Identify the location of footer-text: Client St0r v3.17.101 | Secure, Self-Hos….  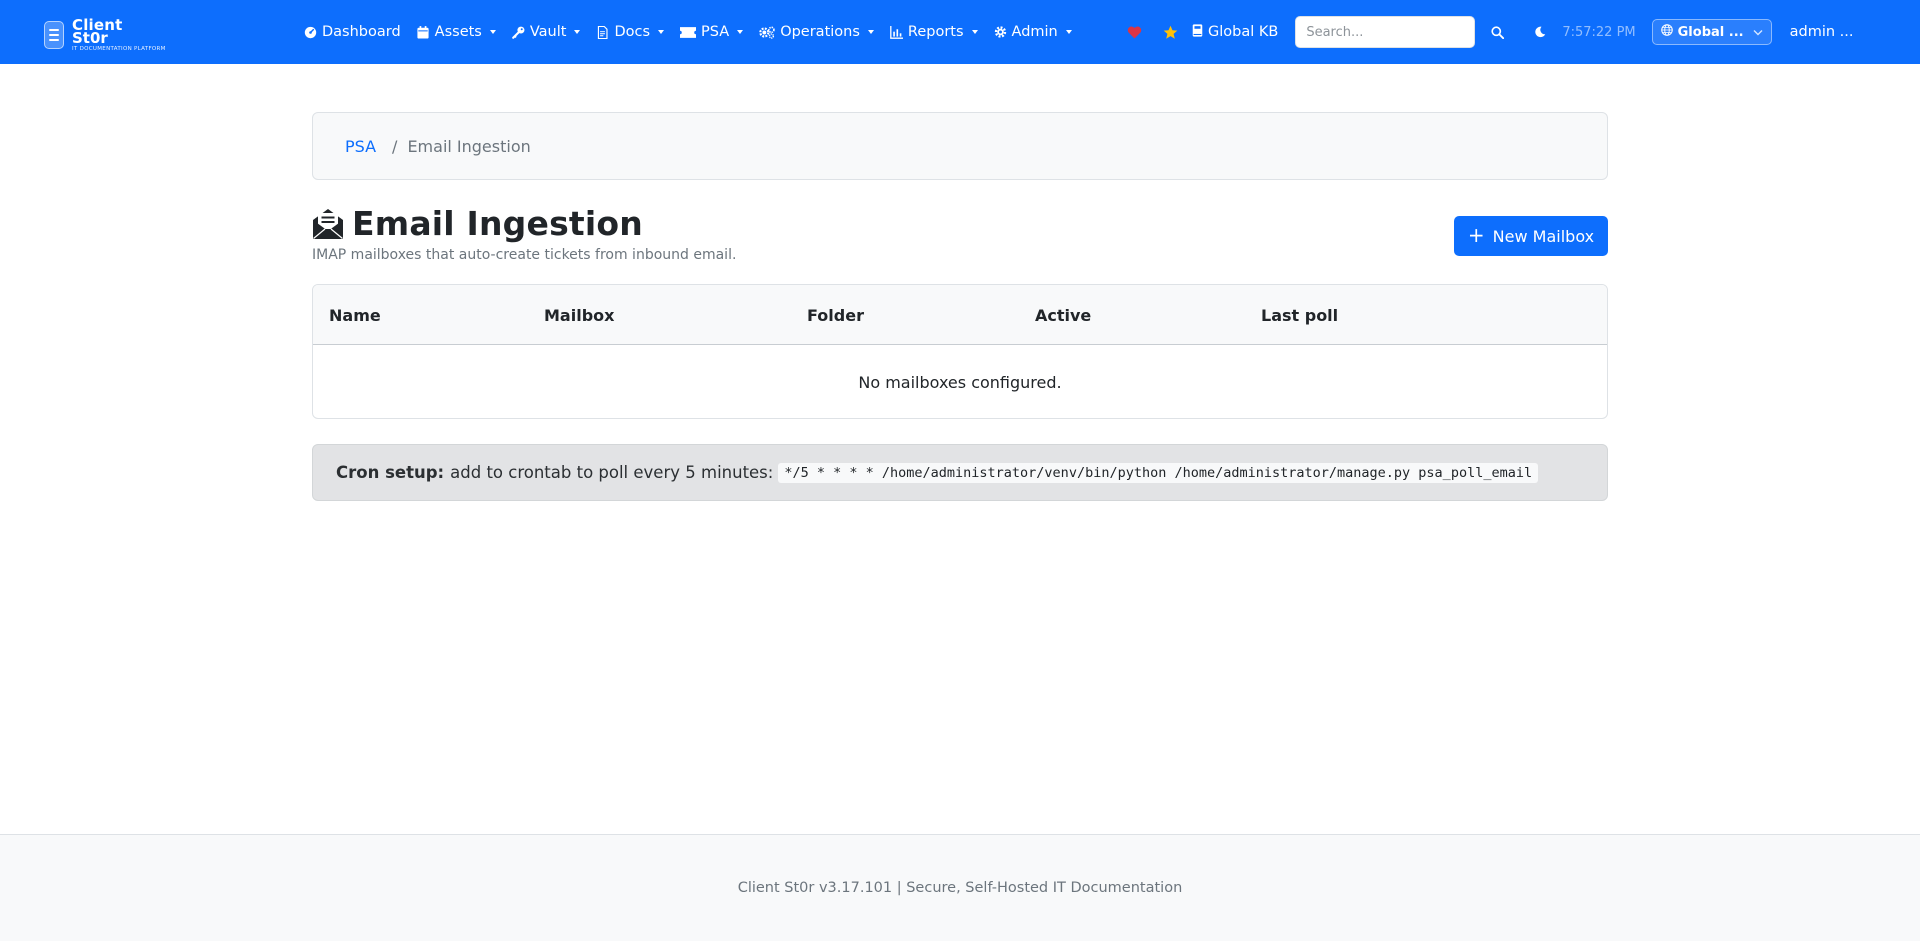
(960, 888).